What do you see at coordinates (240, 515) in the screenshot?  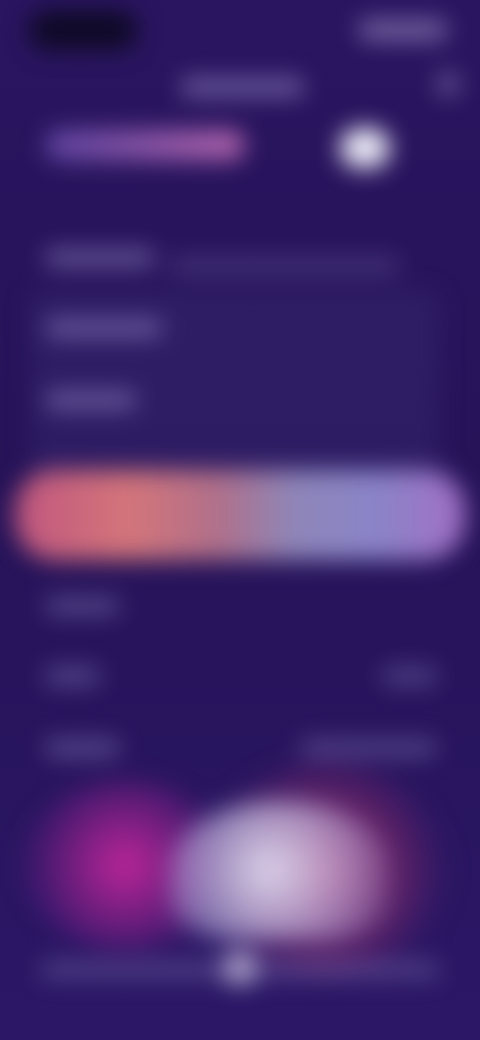 I see `gradient-banner` at bounding box center [240, 515].